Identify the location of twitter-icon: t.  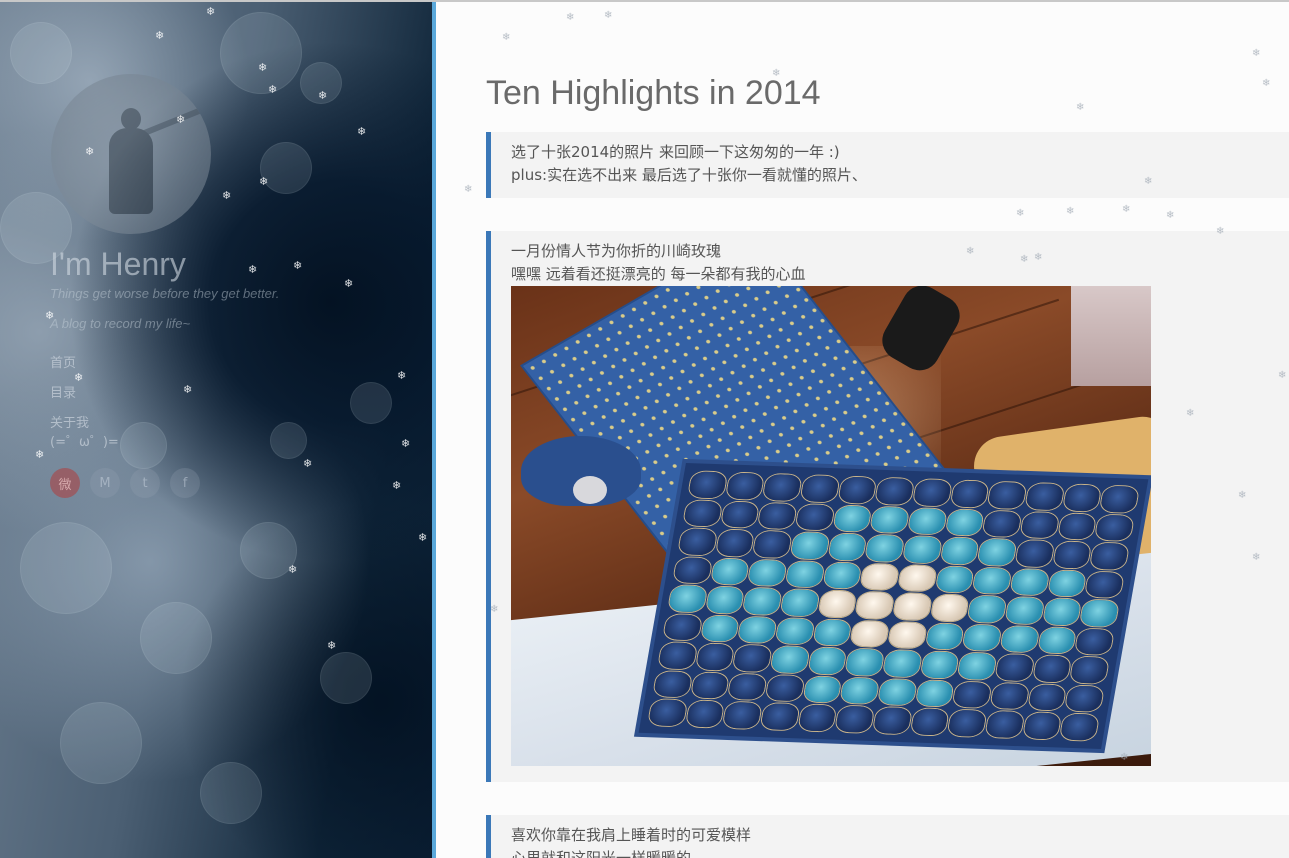
(145, 483).